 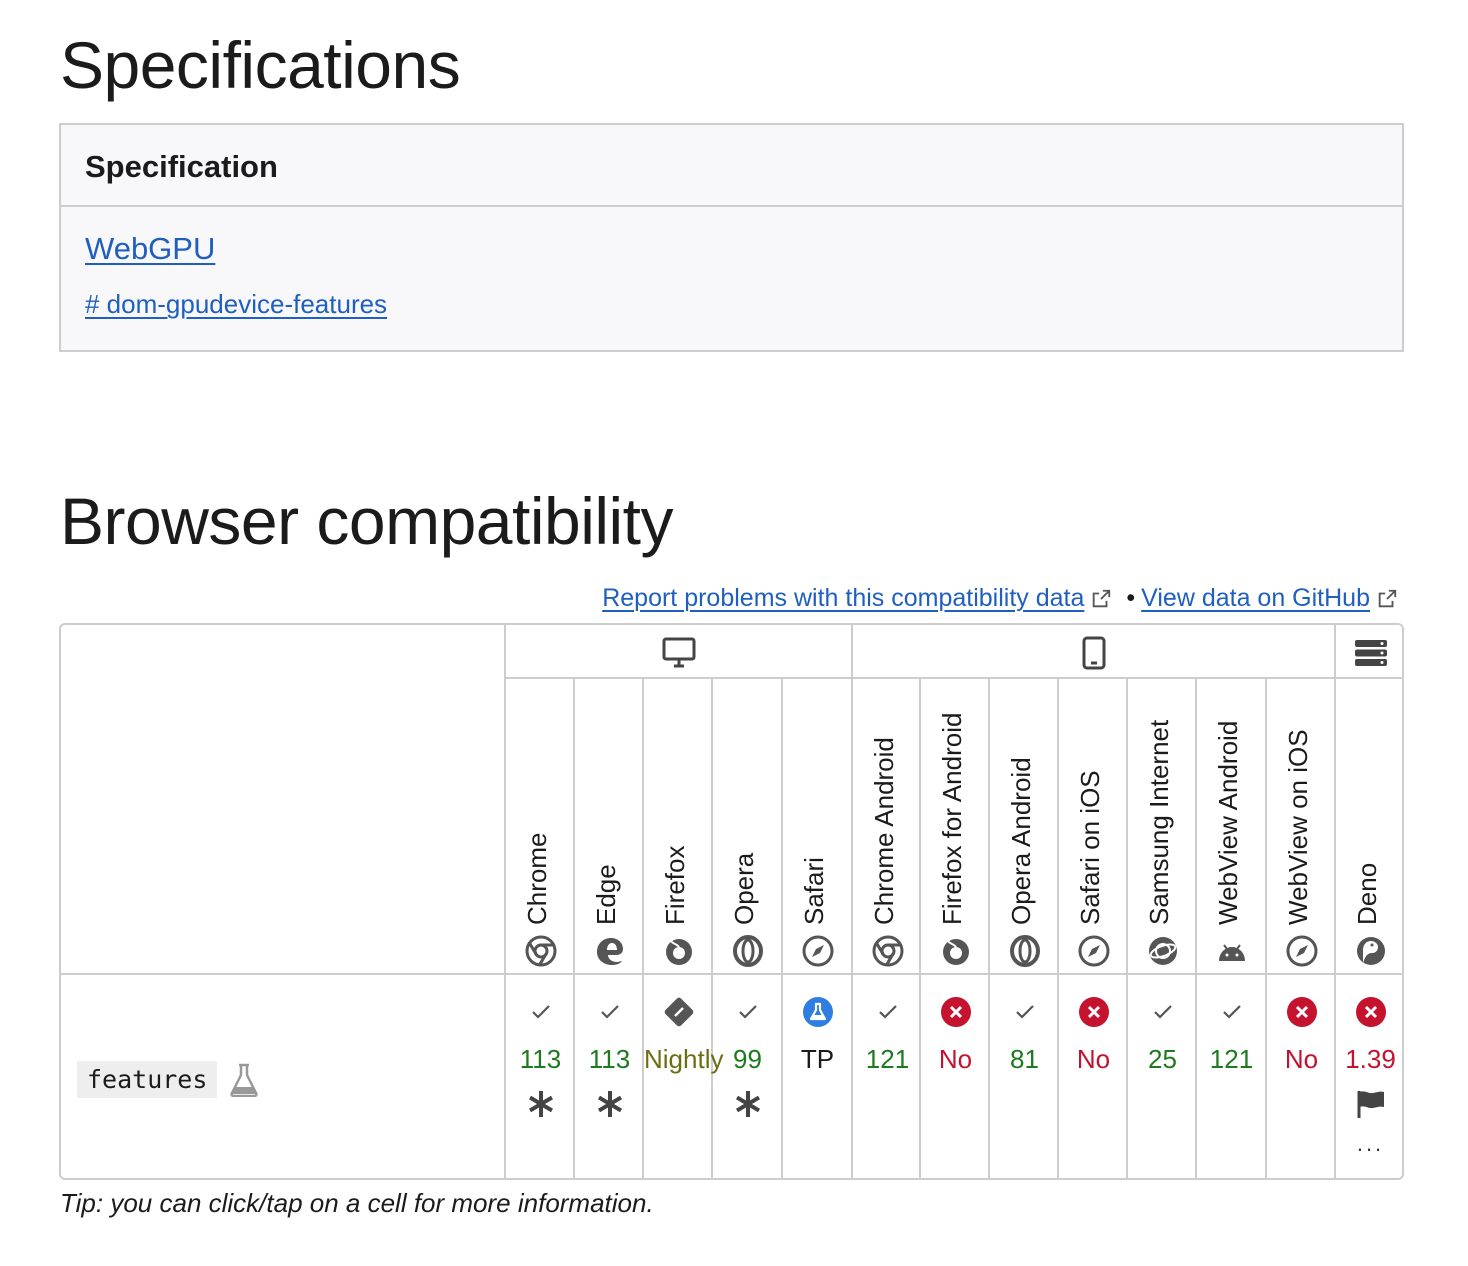 I want to click on spec-anchor-link: # dom-gpudevice-features, so click(x=743, y=304).